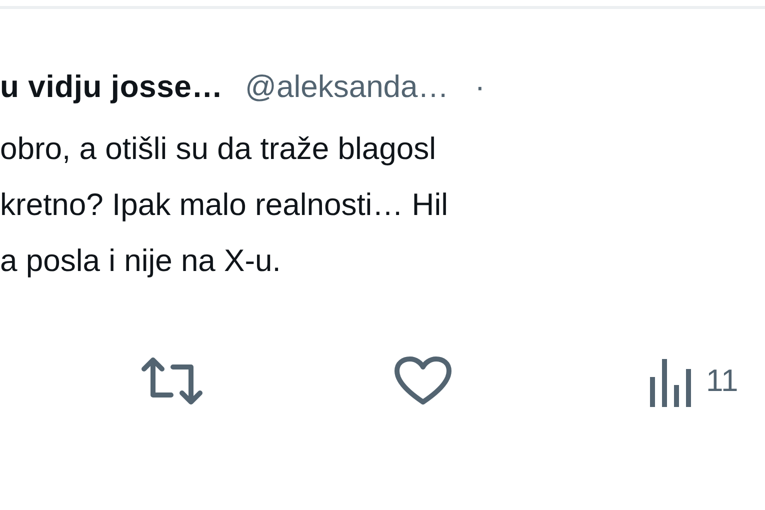  I want to click on repost-icon, so click(172, 381).